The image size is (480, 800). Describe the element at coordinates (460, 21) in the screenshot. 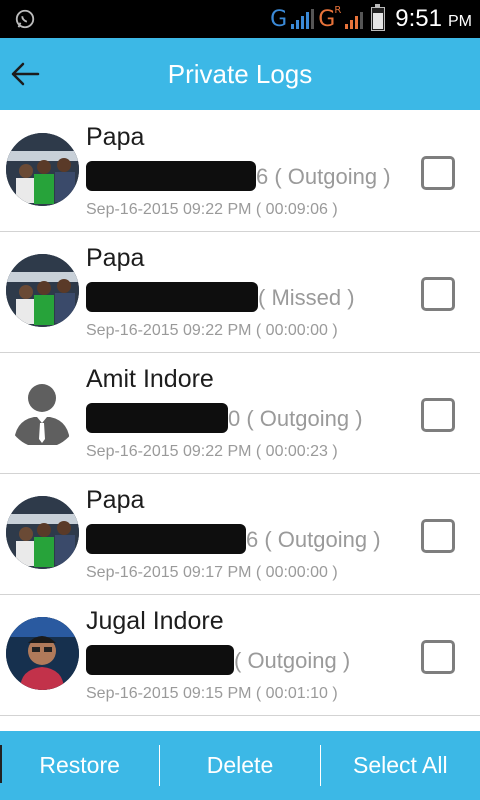

I see `clock-ampm: PM` at that location.